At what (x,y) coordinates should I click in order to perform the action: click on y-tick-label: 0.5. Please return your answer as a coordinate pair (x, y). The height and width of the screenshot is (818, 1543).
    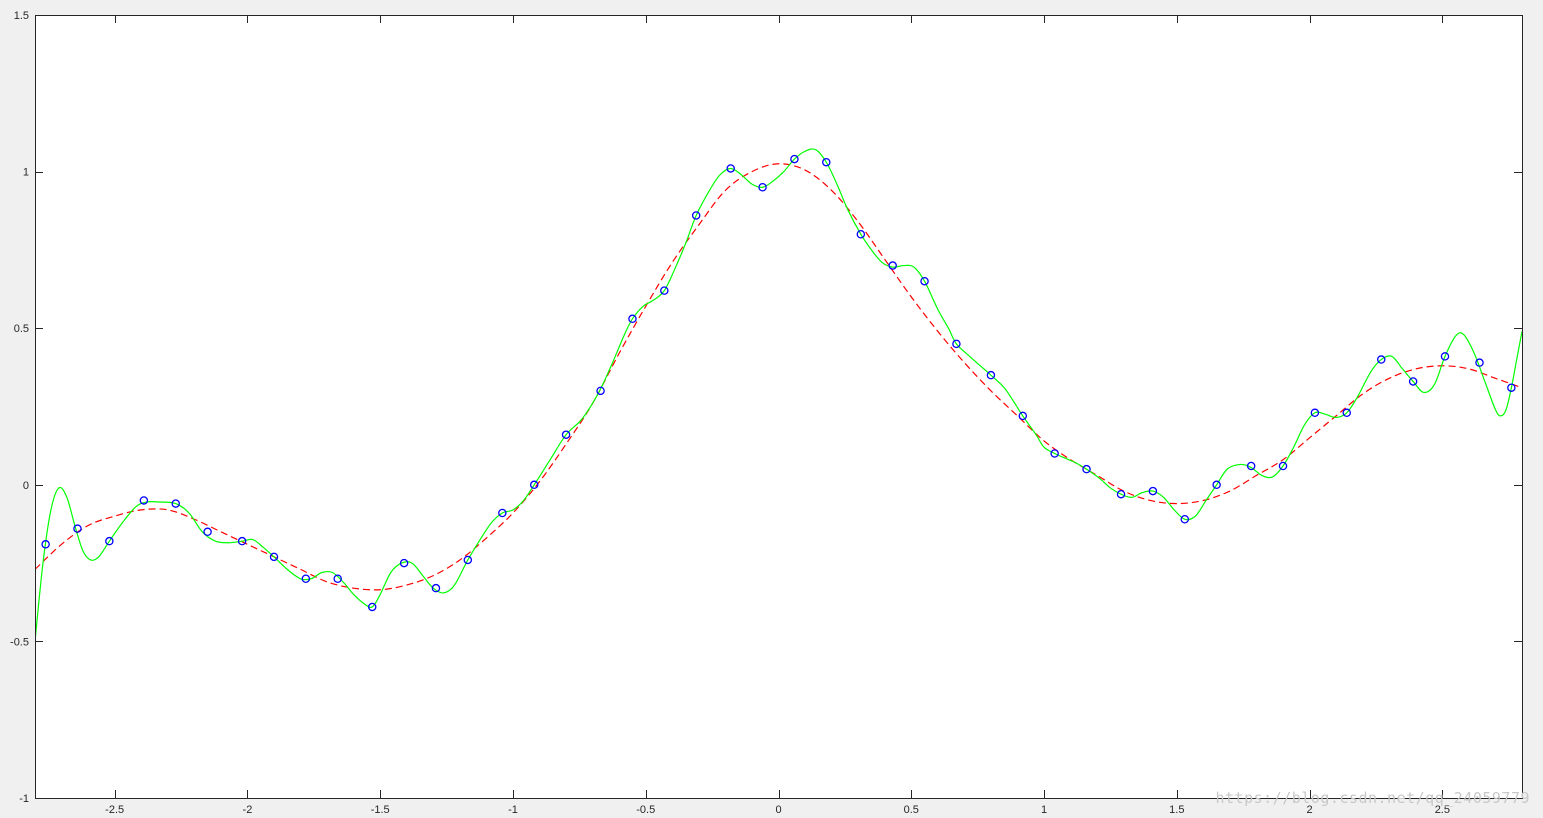
    Looking at the image, I should click on (21, 329).